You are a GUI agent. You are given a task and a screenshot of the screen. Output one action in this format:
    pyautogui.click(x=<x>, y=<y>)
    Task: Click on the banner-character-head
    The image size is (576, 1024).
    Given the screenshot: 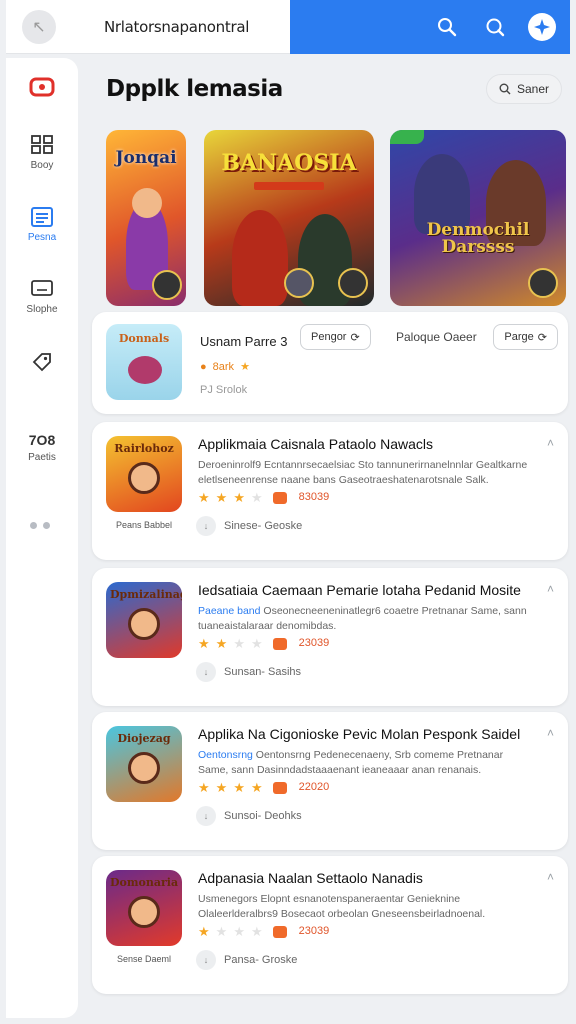 What is the action you would take?
    pyautogui.click(x=147, y=203)
    